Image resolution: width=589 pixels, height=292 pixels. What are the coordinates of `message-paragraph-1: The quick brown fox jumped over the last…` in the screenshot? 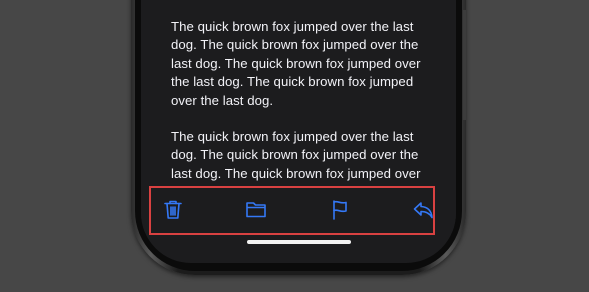 It's located at (296, 63).